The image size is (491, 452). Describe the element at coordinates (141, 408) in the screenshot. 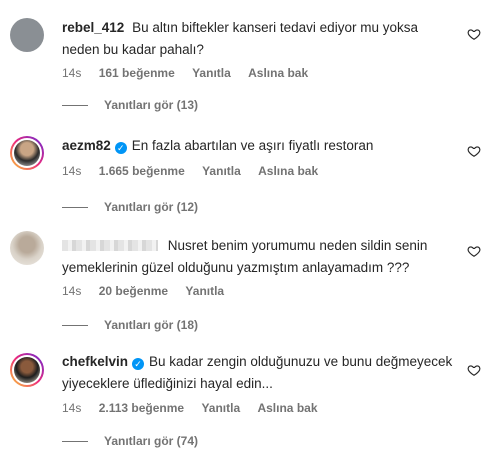

I see `comment-likes: 2.113 beğenme` at that location.